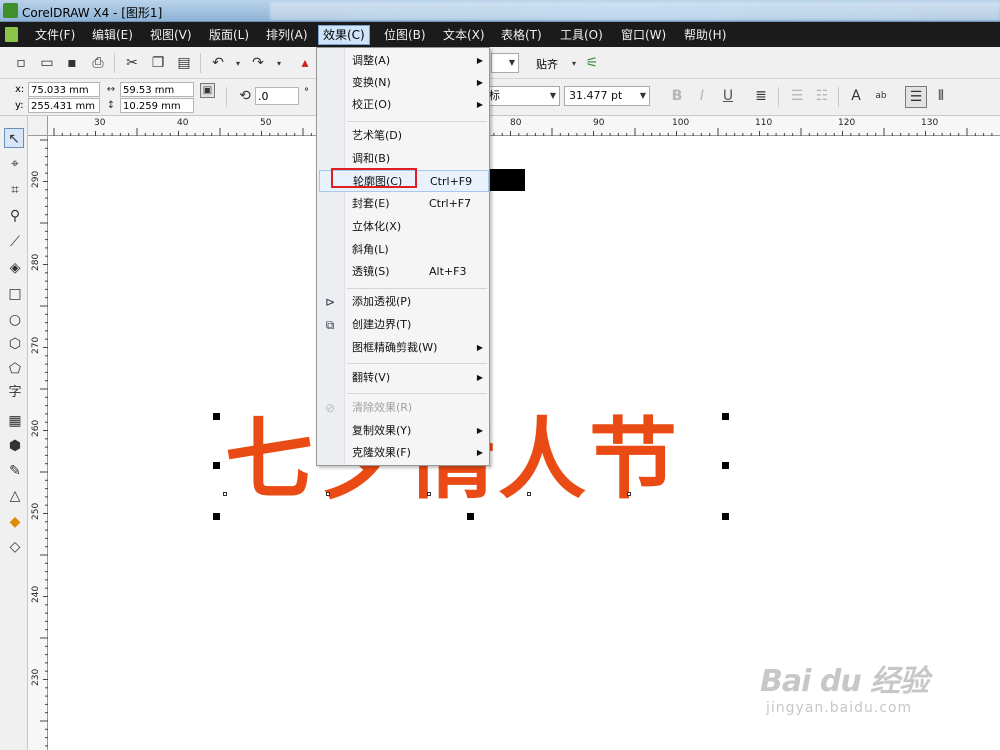 The width and height of the screenshot is (1000, 750). What do you see at coordinates (207, 90) in the screenshot?
I see `lock-ratio-icon: ▣` at bounding box center [207, 90].